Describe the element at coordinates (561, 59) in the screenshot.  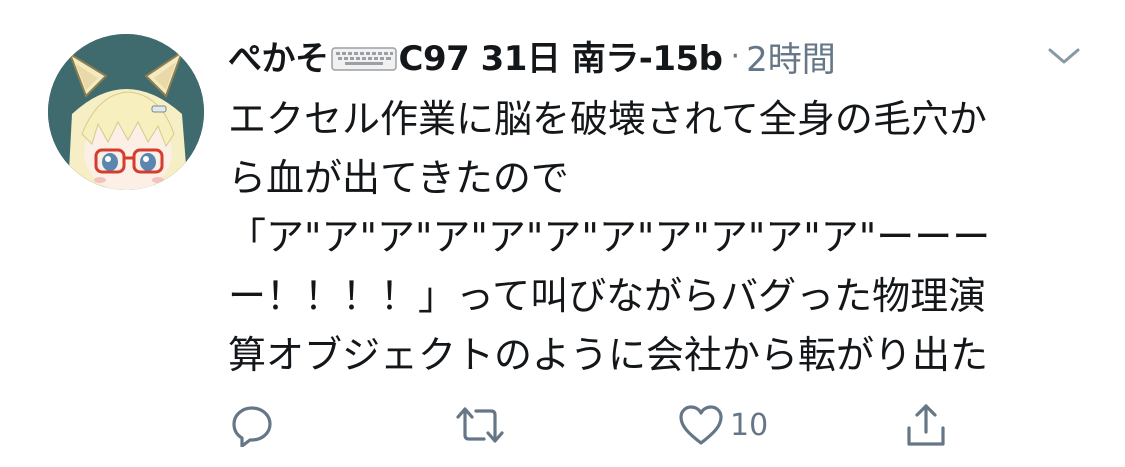
I see `display-name-part2: C97 31日 南ラ-15b` at that location.